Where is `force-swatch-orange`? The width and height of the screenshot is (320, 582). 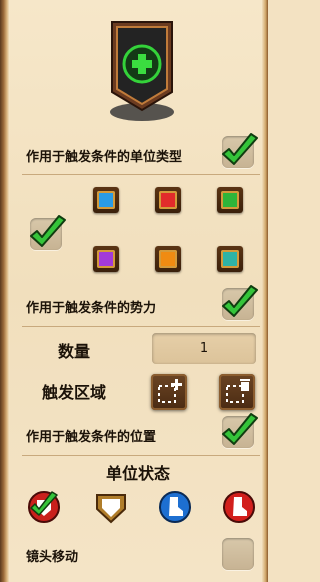
force-swatch-orange is located at coordinates (168, 259).